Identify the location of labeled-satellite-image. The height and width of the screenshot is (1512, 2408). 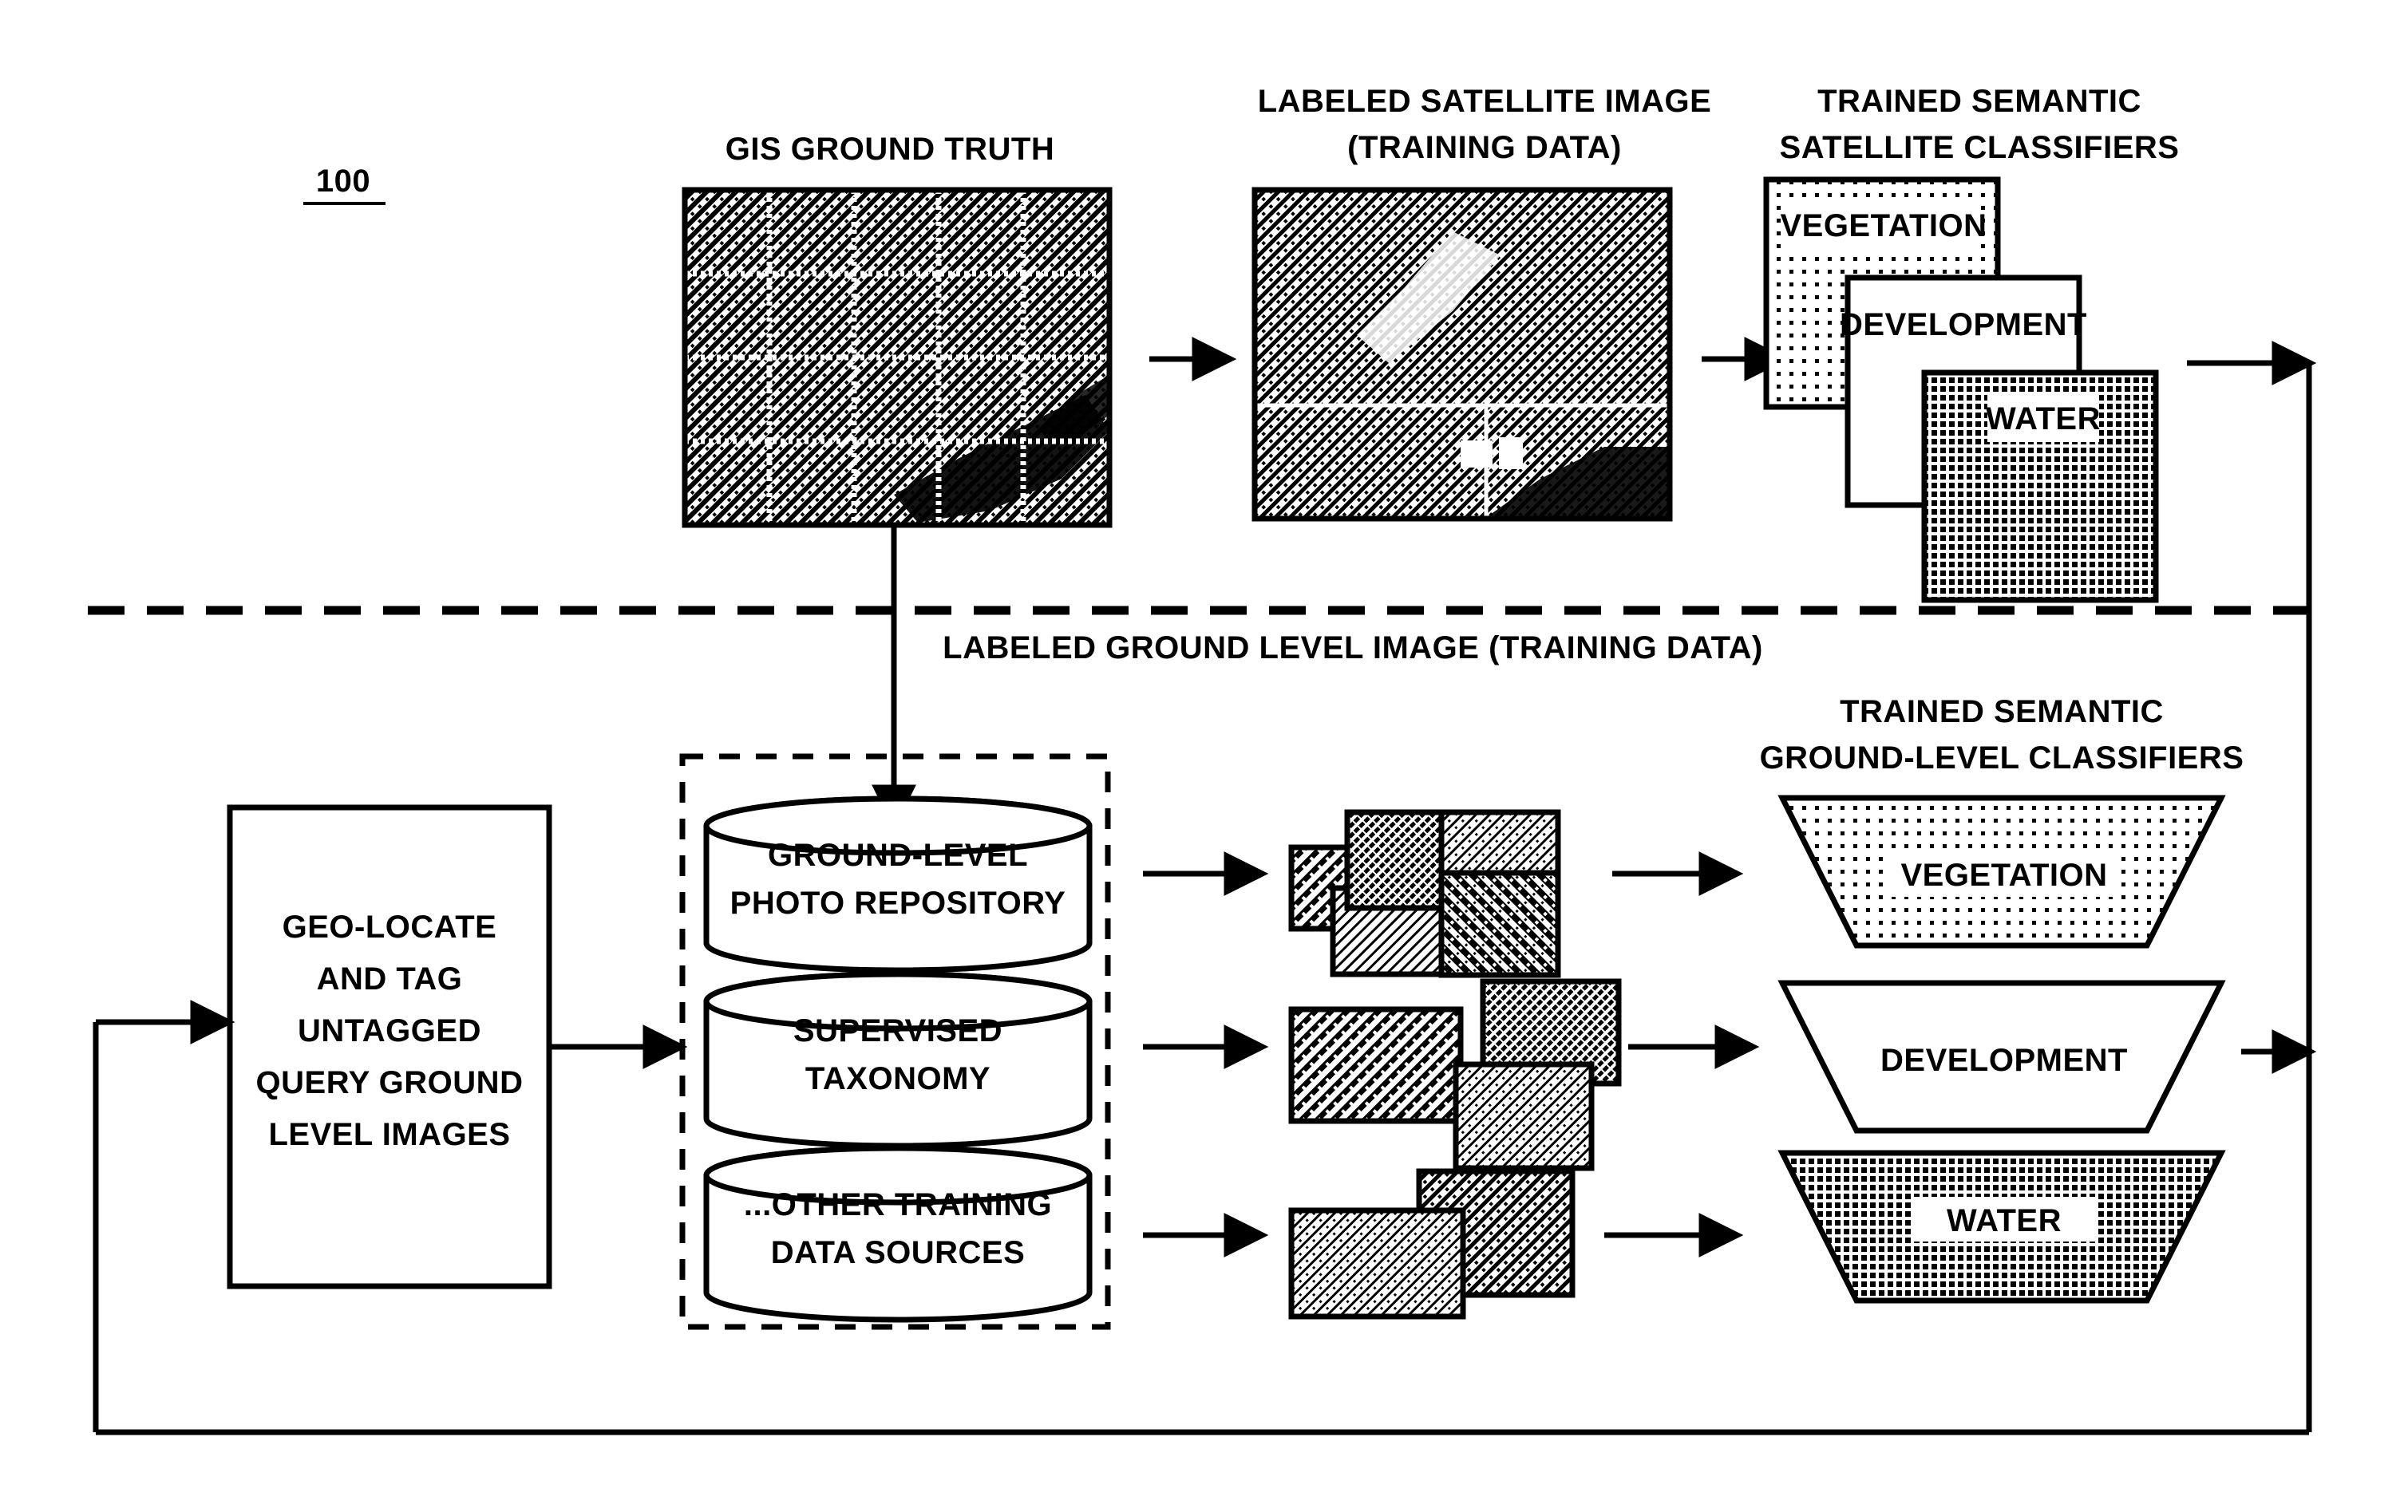
(1462, 354).